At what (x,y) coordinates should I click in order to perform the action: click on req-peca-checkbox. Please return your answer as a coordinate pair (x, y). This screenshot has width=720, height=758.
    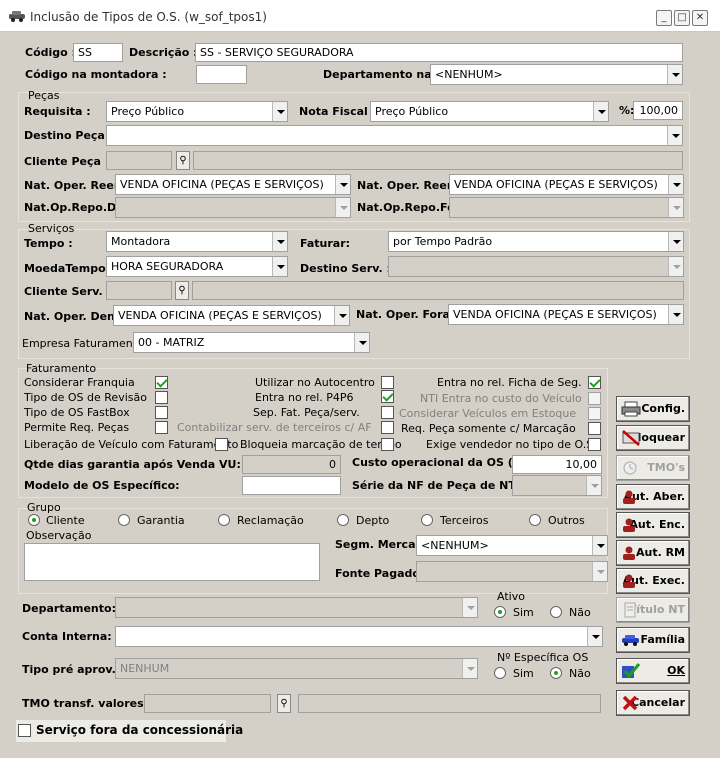
    Looking at the image, I should click on (594, 428).